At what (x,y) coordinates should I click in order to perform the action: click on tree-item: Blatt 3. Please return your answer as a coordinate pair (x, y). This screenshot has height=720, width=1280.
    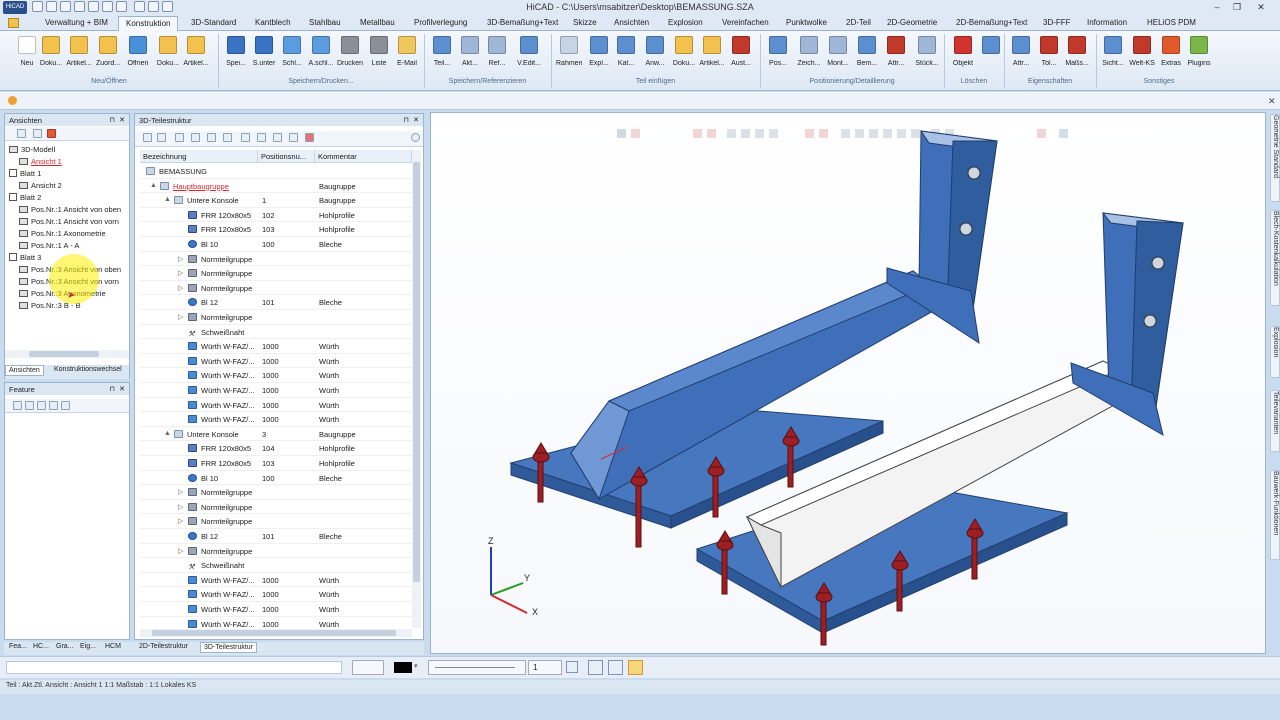
    Looking at the image, I should click on (25, 257).